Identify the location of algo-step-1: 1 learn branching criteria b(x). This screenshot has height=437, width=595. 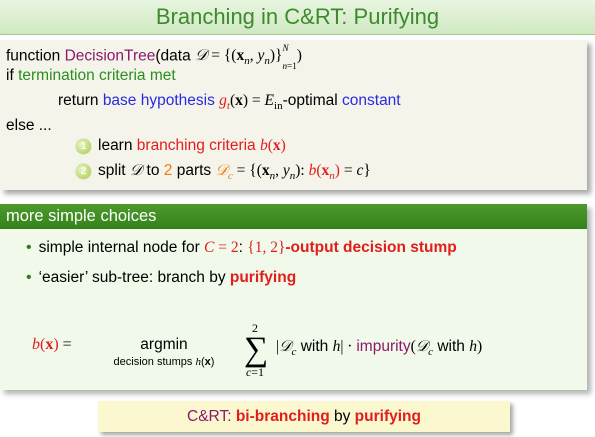
(181, 146).